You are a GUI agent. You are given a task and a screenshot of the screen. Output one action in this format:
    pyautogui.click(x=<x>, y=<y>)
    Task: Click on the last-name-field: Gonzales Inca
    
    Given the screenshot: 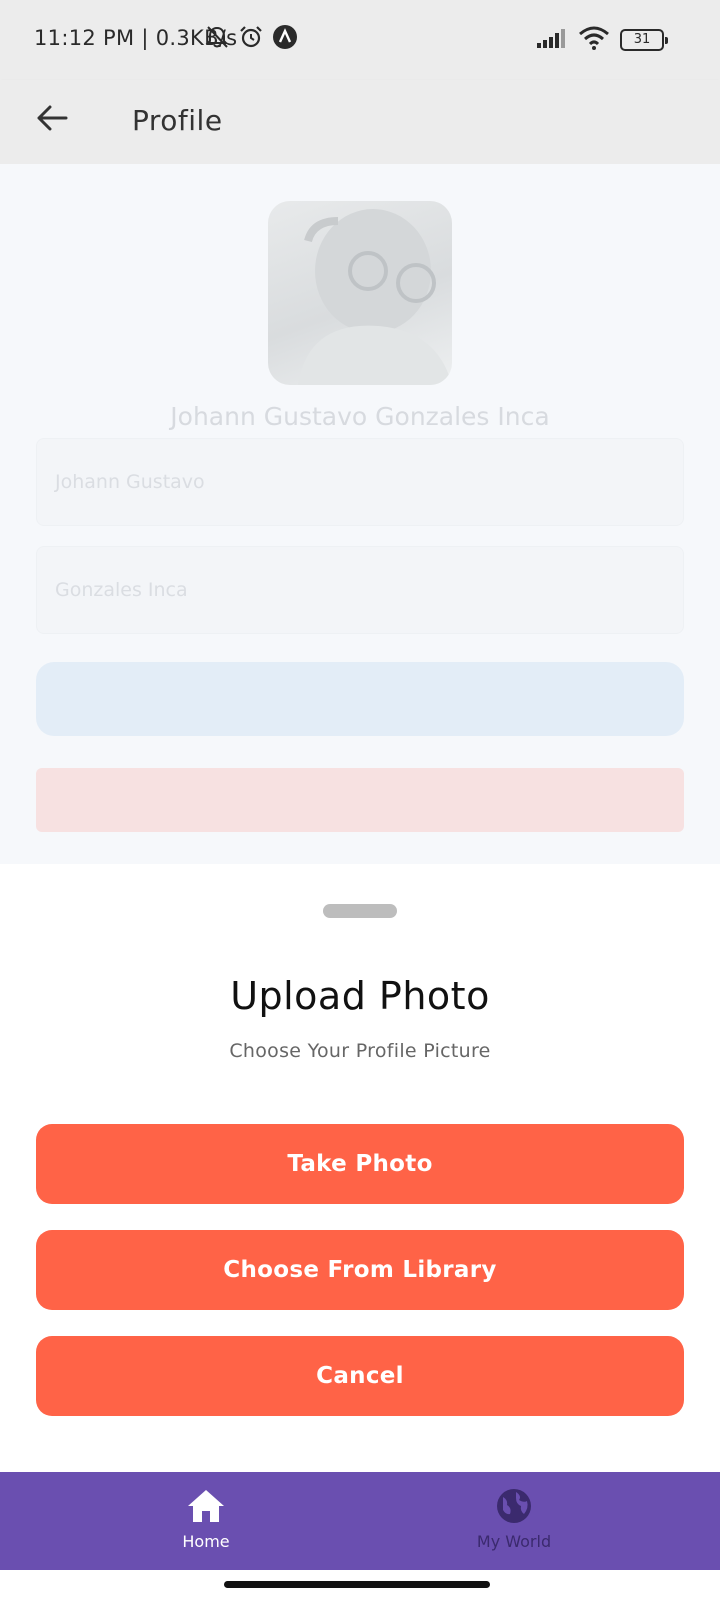 What is the action you would take?
    pyautogui.click(x=360, y=590)
    